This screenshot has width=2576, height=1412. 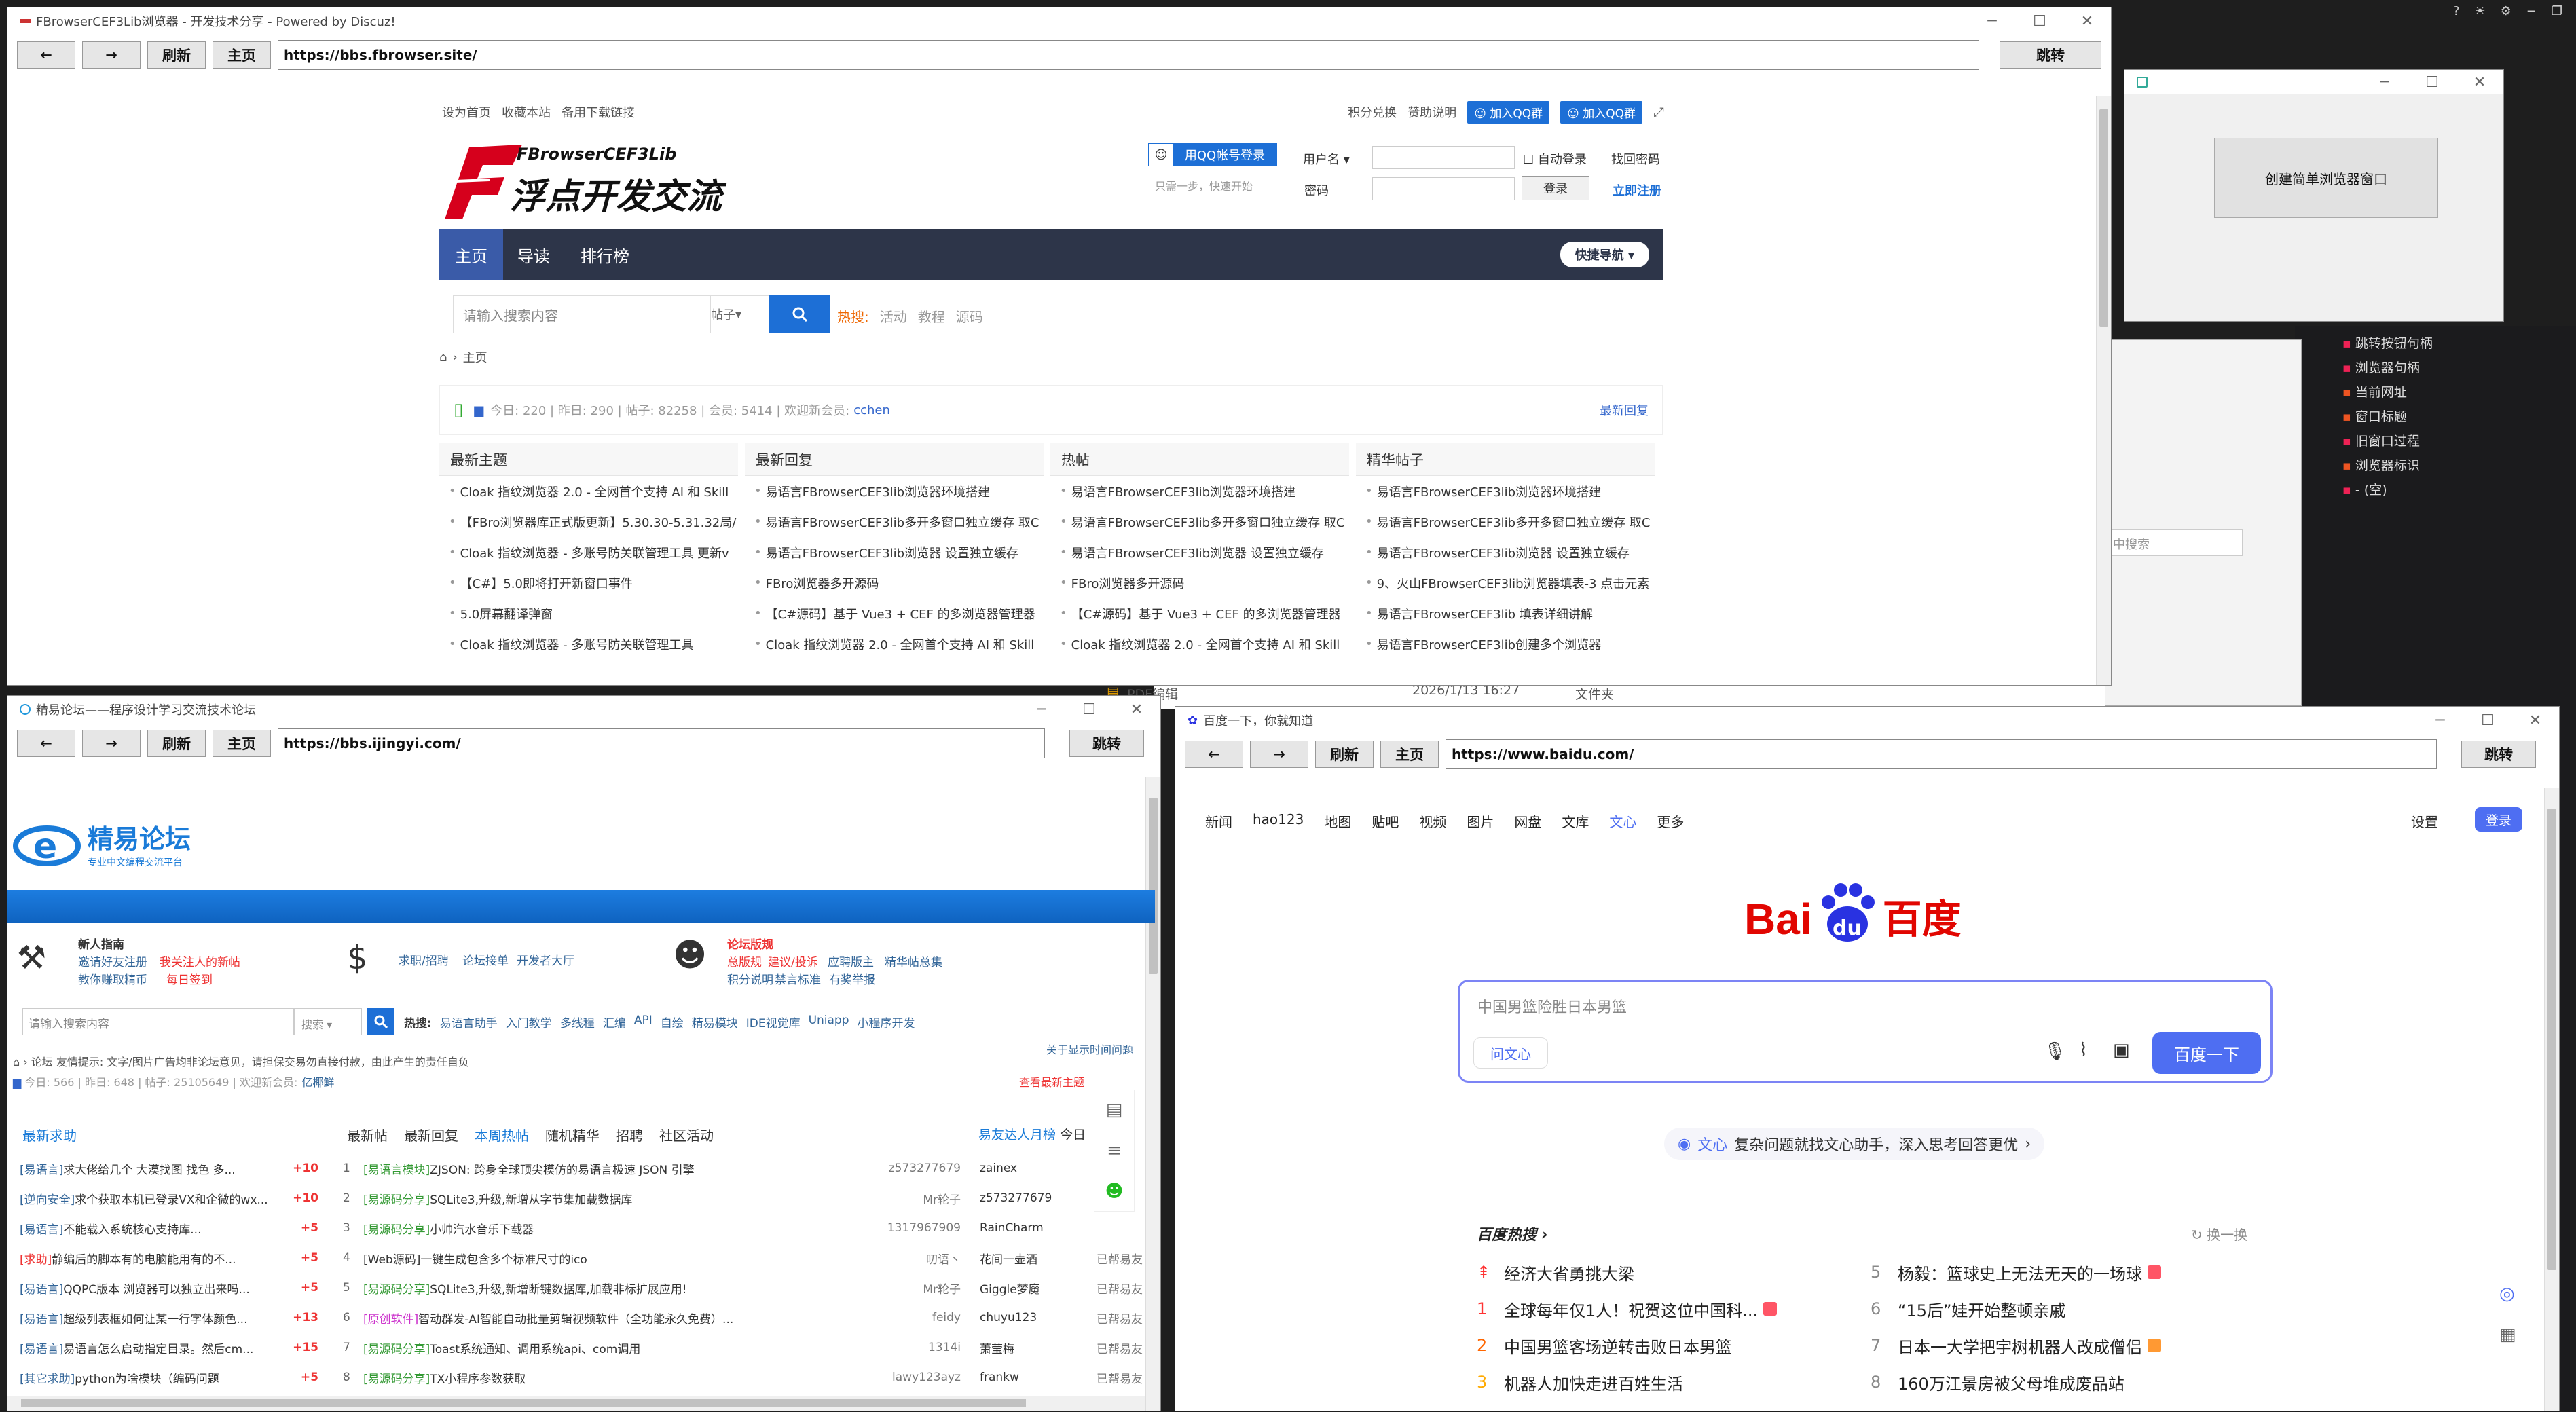 I want to click on help-item: [易语言] 求大佬给几个 大漠找图 找色 多... +10, so click(x=169, y=1168).